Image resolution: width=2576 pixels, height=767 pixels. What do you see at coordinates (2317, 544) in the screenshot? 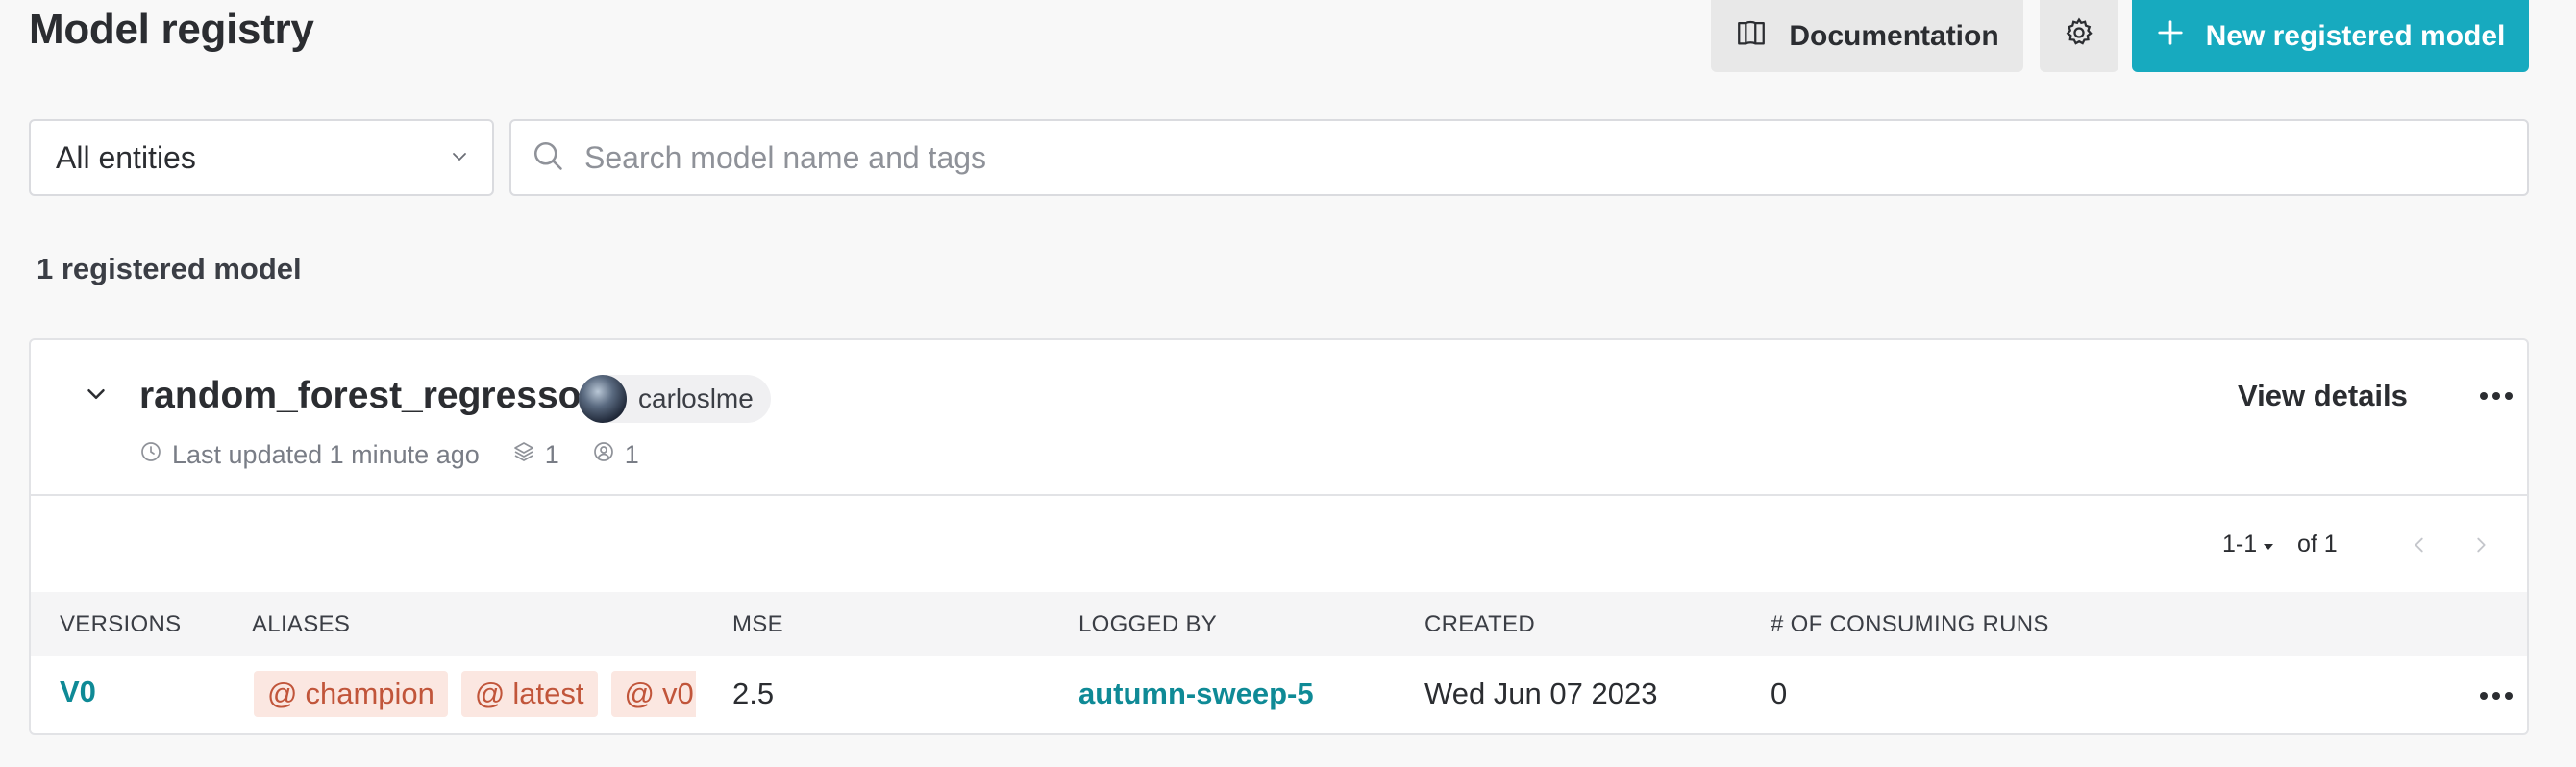
I see `page-total: of 1` at bounding box center [2317, 544].